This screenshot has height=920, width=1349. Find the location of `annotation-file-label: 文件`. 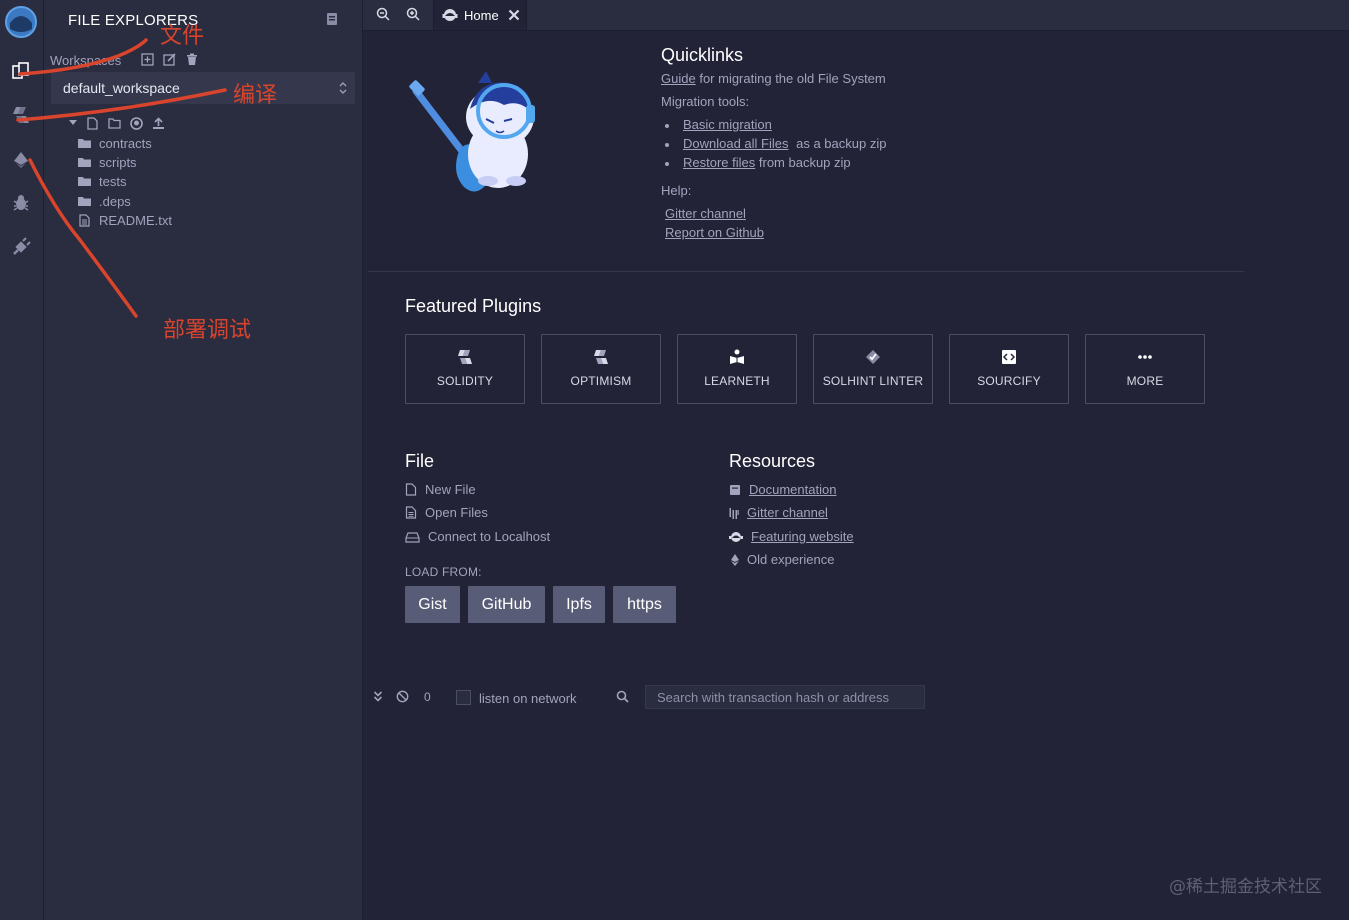

annotation-file-label: 文件 is located at coordinates (182, 36).